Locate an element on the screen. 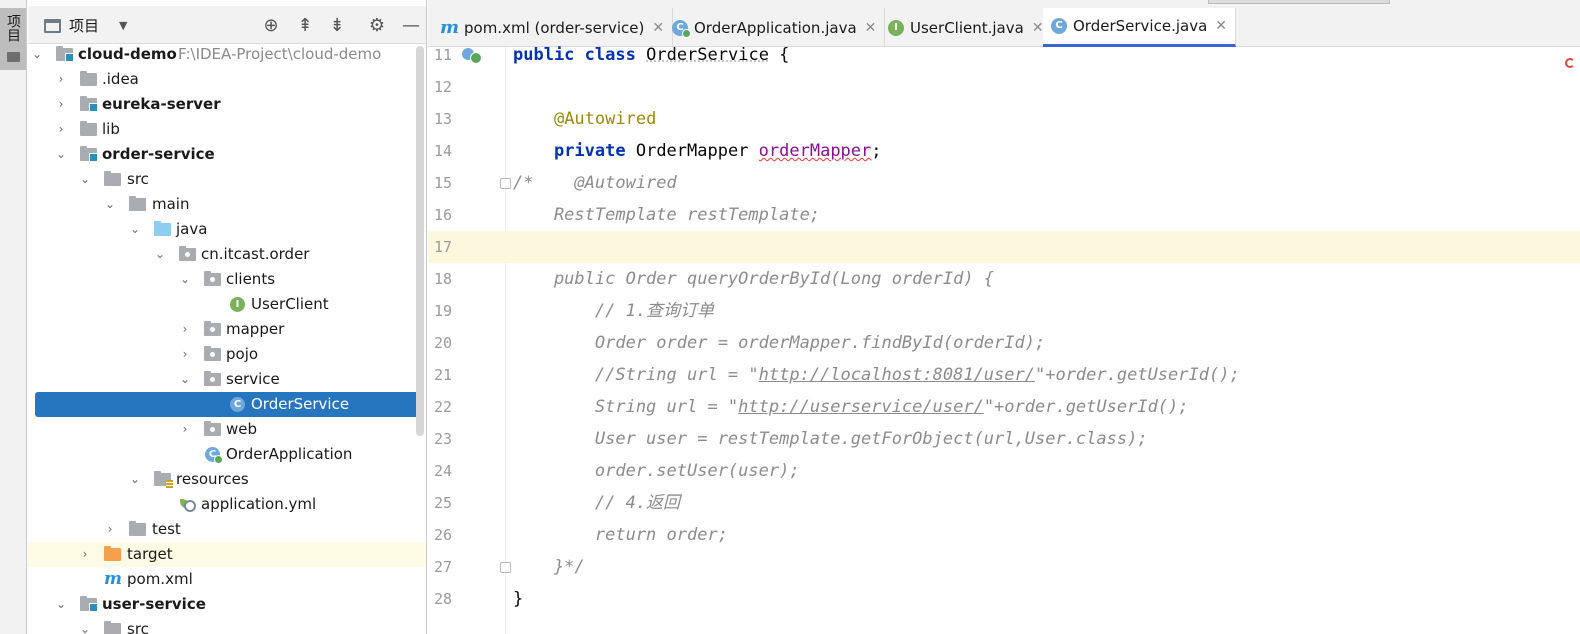 The width and height of the screenshot is (1580, 634). tree-item-label: web is located at coordinates (242, 429).